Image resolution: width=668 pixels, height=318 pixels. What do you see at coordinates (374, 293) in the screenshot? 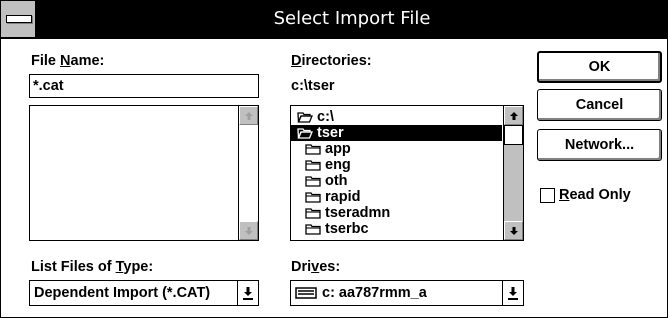
I see `drives-value: c: aa787rmm_a` at bounding box center [374, 293].